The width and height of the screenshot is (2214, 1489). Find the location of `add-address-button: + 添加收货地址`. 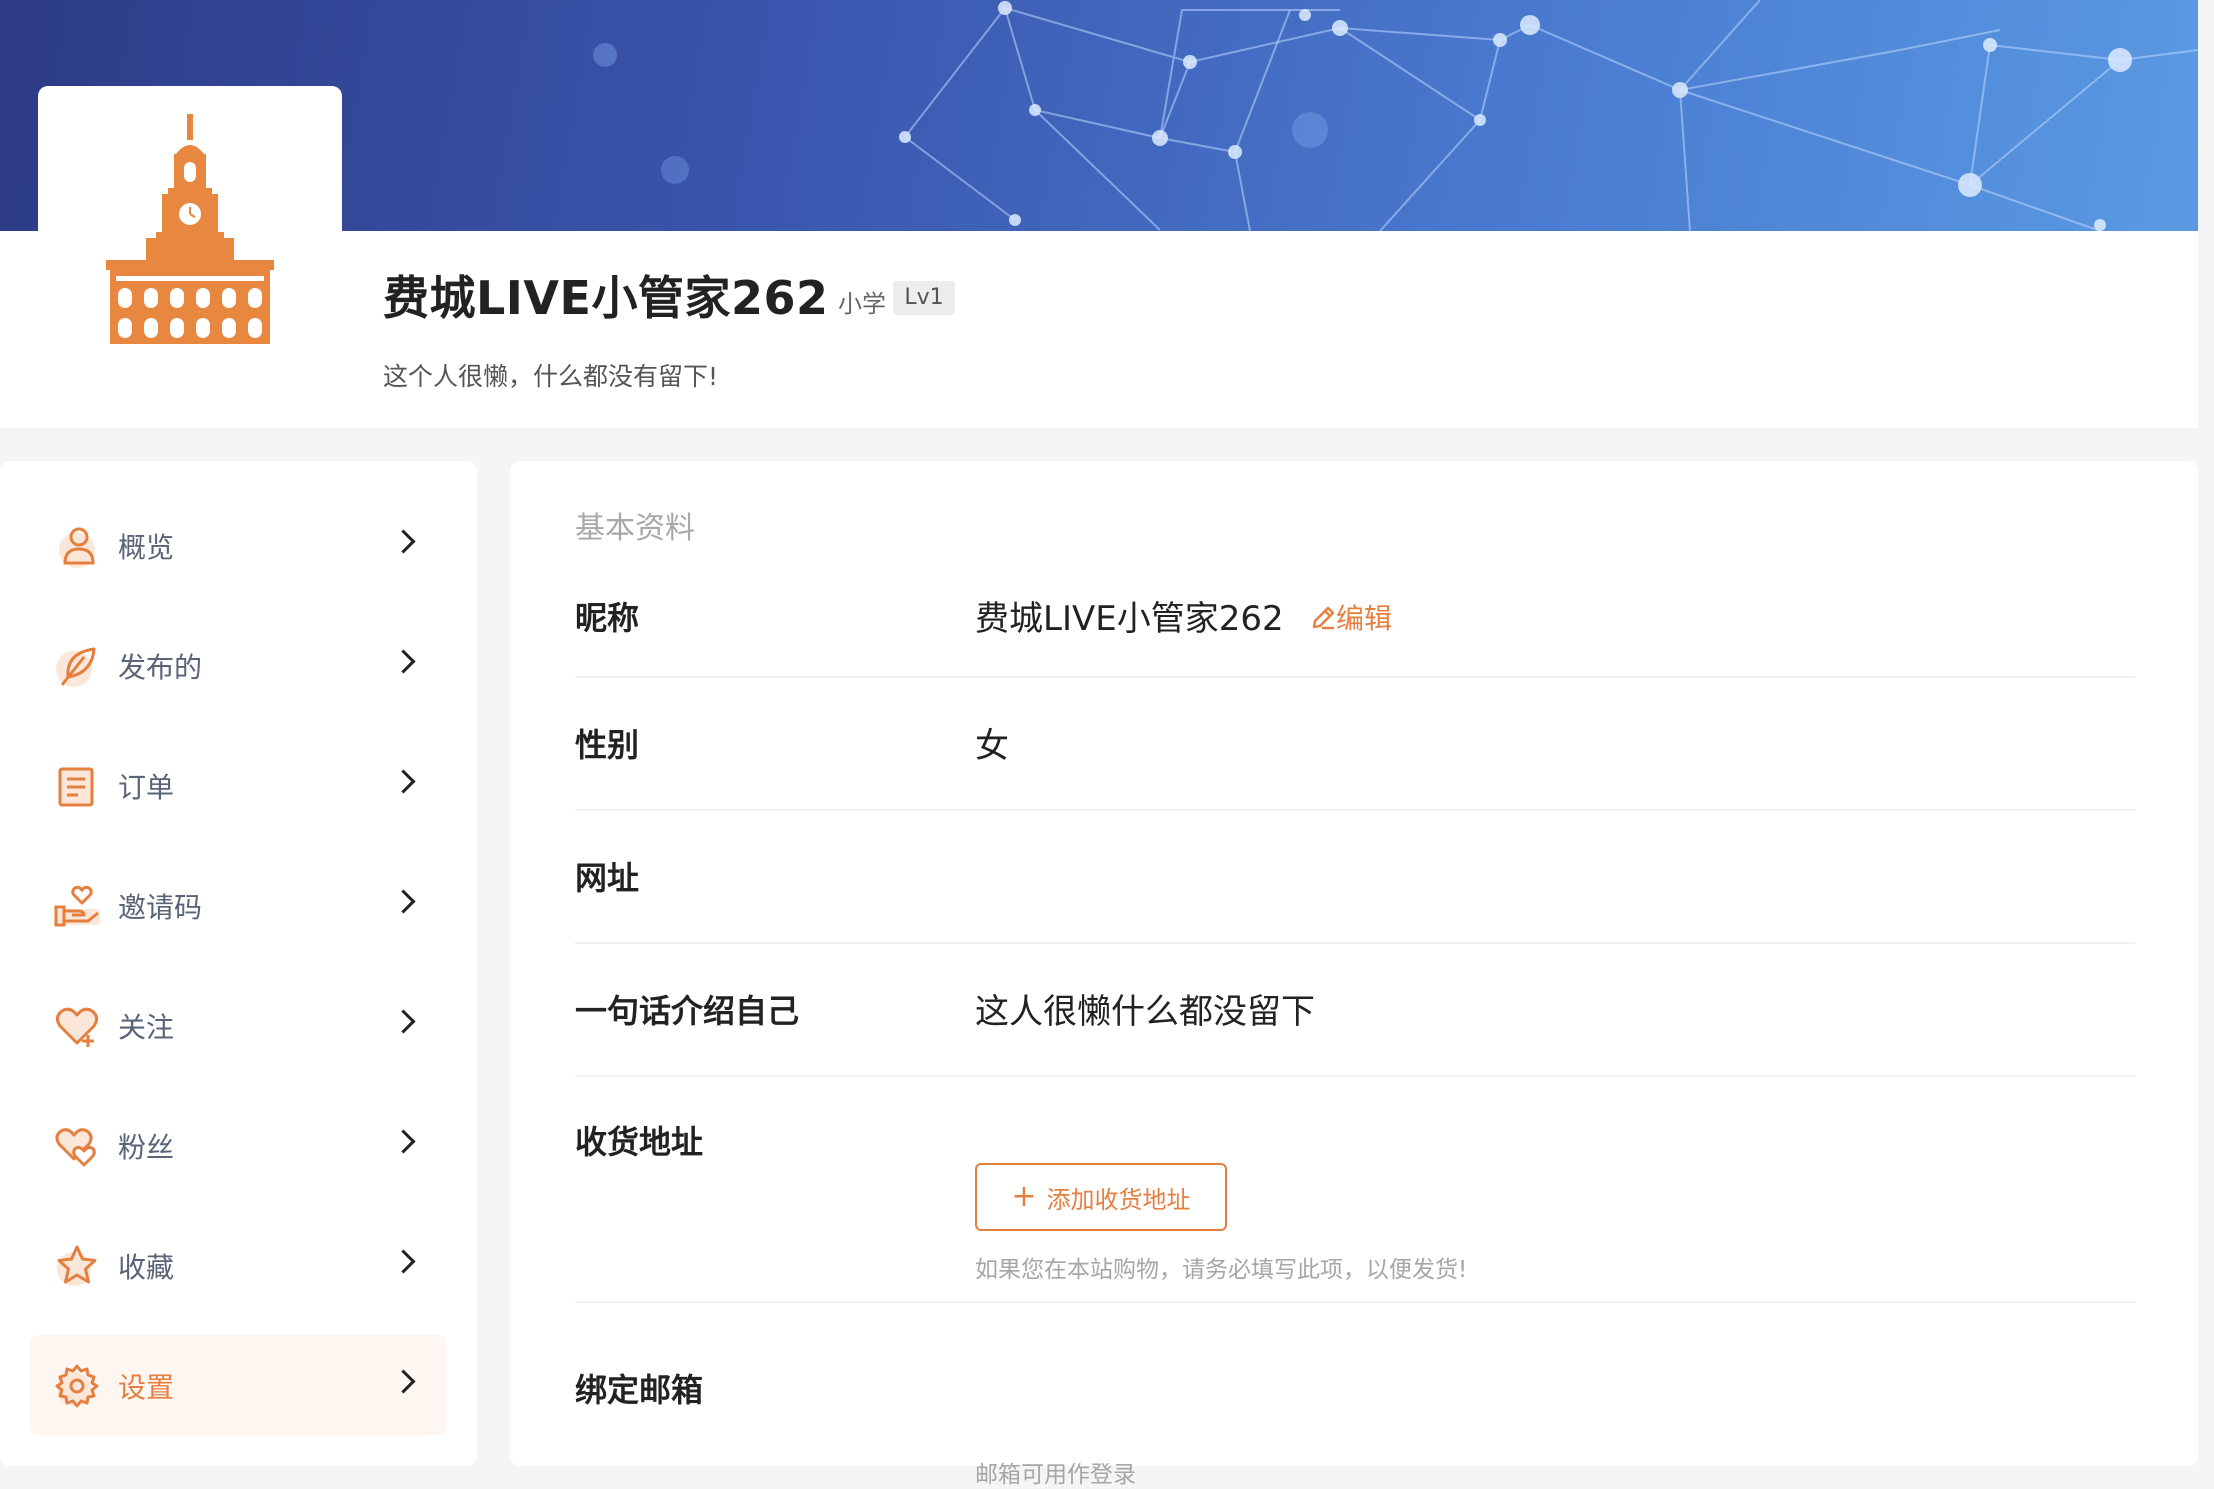

add-address-button: + 添加收货地址 is located at coordinates (1101, 1197).